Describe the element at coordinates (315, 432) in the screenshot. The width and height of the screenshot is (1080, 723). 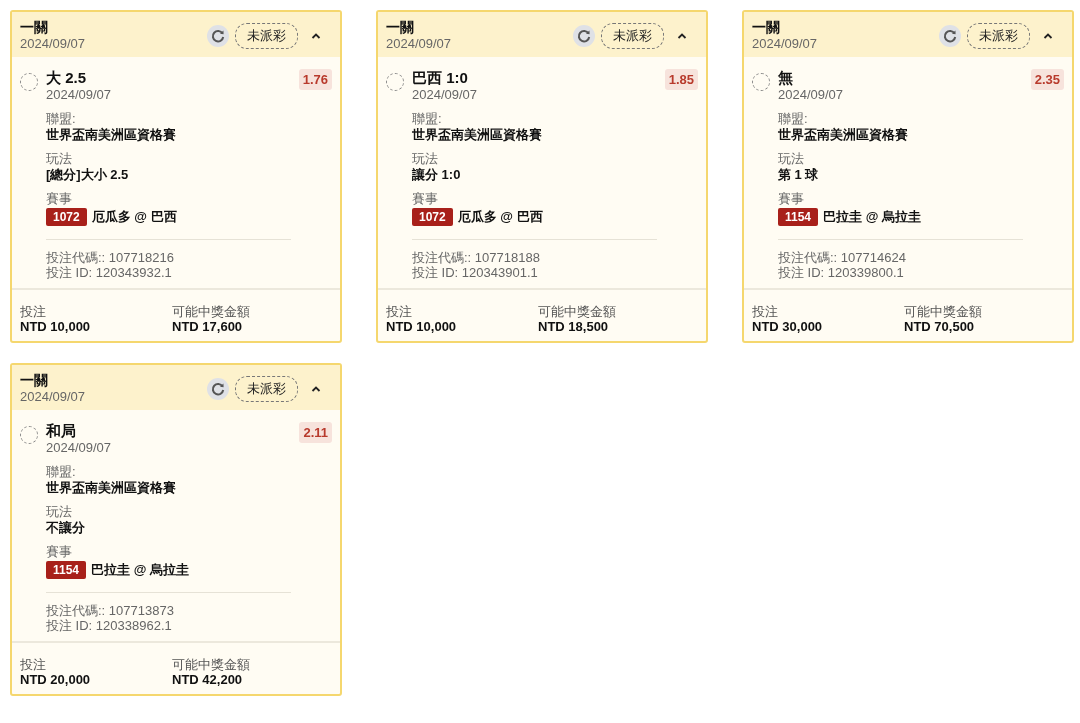
I see `odds-badge: 2.11` at that location.